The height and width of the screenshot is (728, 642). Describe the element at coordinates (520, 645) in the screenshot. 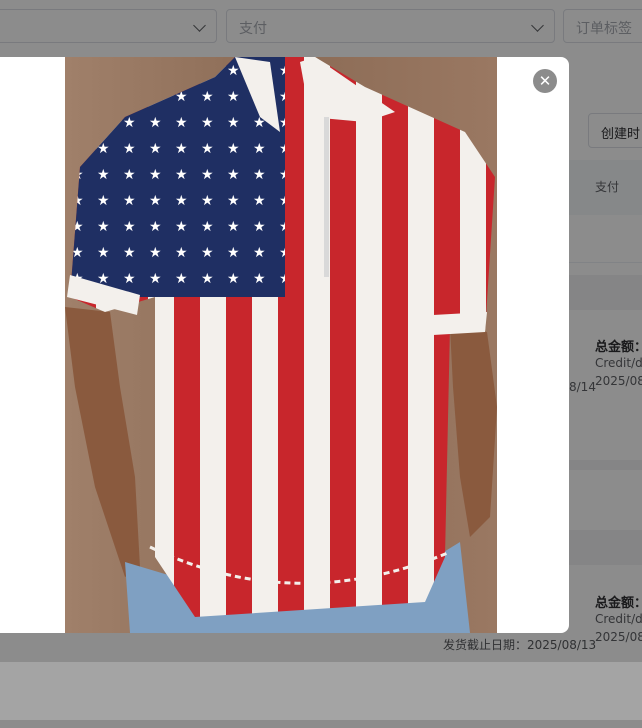

I see `ship-deadline-text: 发货截止日期：2025/08/13` at that location.